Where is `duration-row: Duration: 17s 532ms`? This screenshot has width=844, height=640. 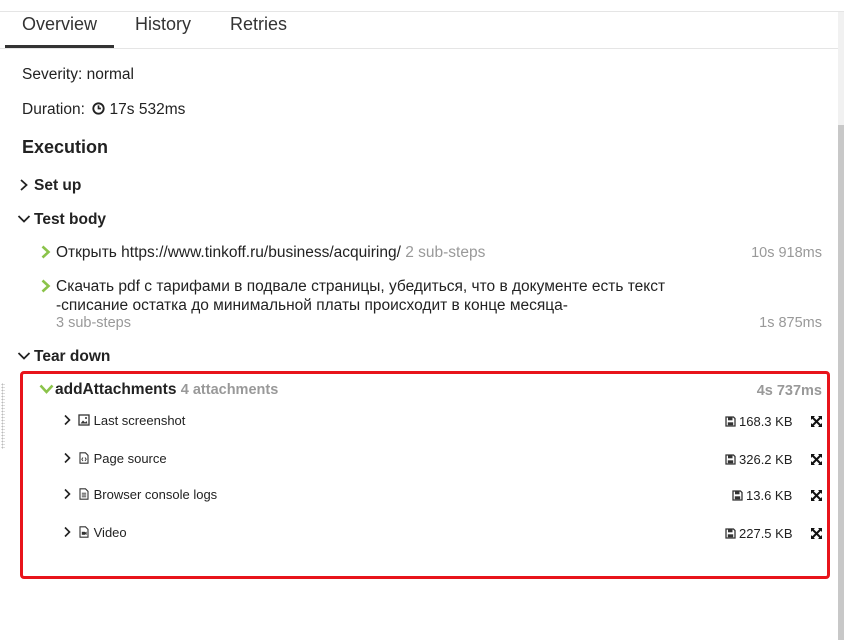 duration-row: Duration: 17s 532ms is located at coordinates (103, 110).